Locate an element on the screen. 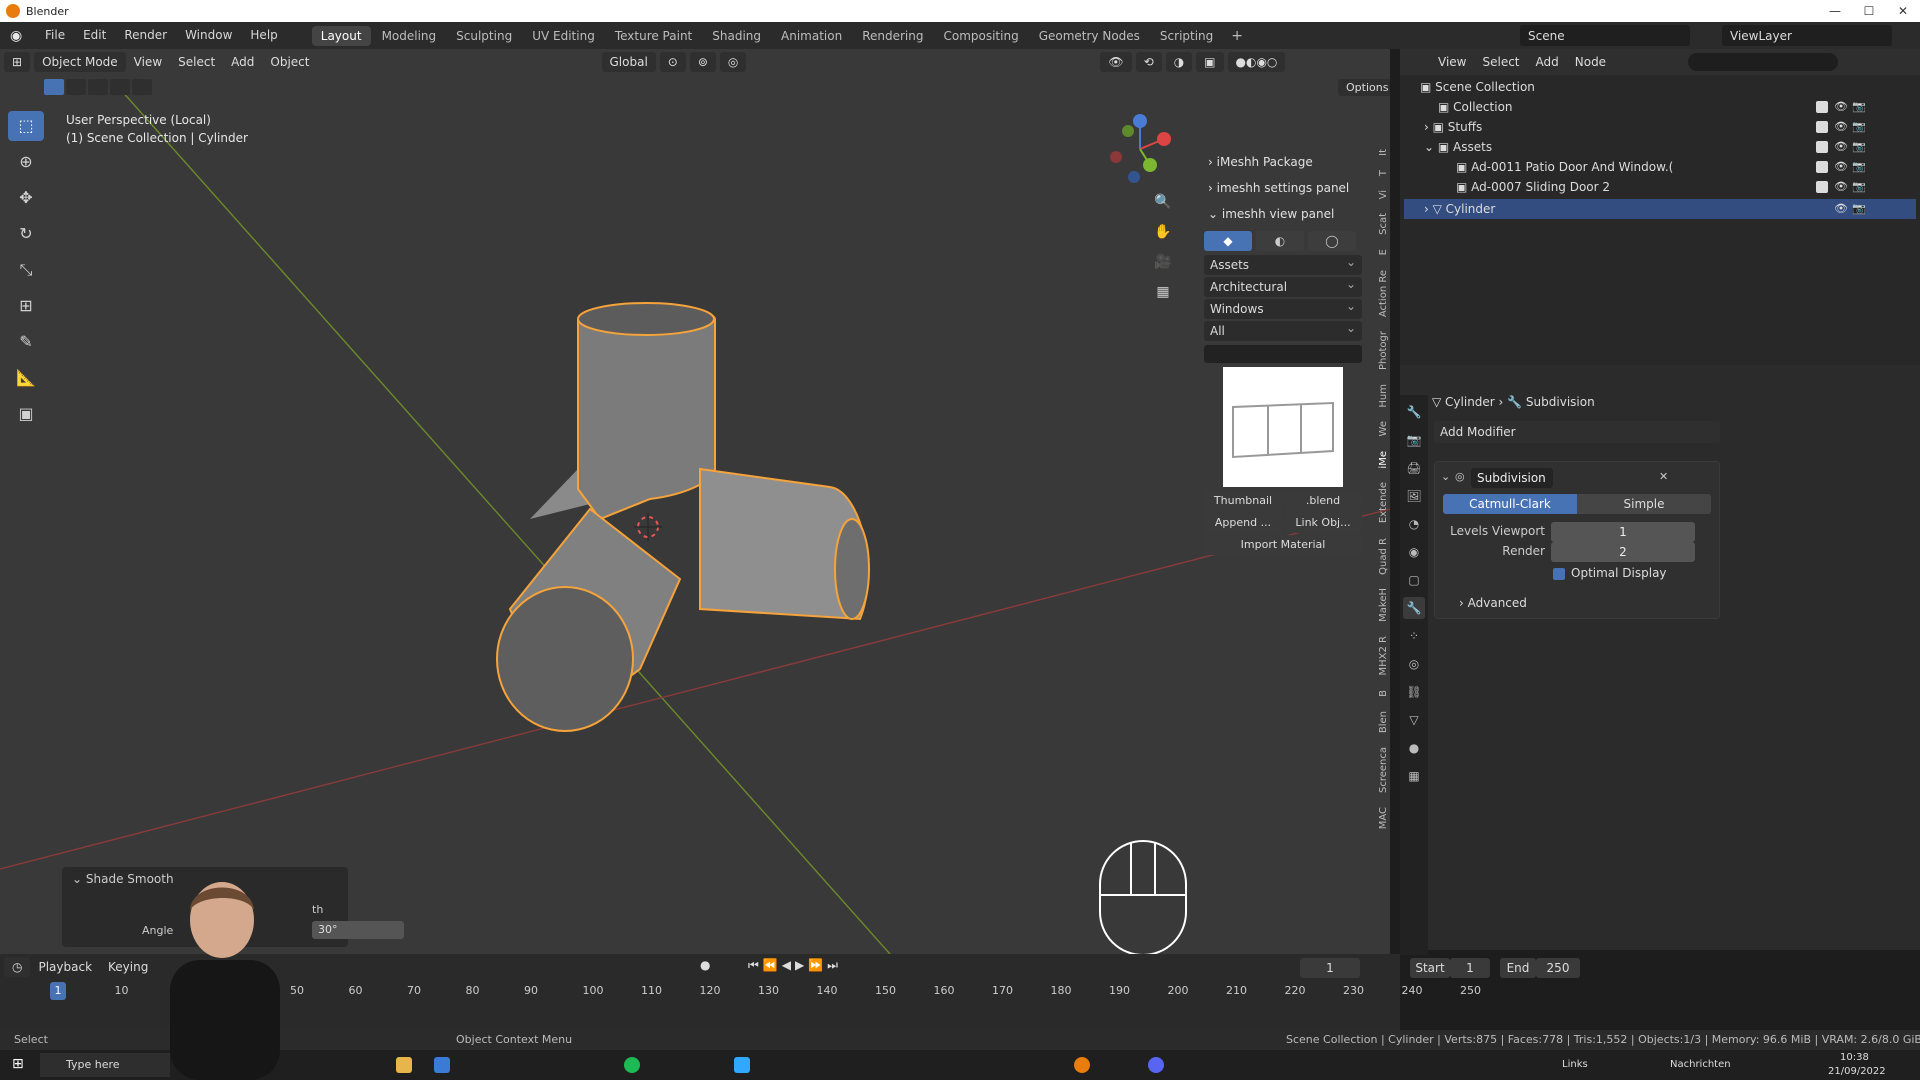 The width and height of the screenshot is (1920, 1080). end-frame-field: 250 is located at coordinates (1558, 968).